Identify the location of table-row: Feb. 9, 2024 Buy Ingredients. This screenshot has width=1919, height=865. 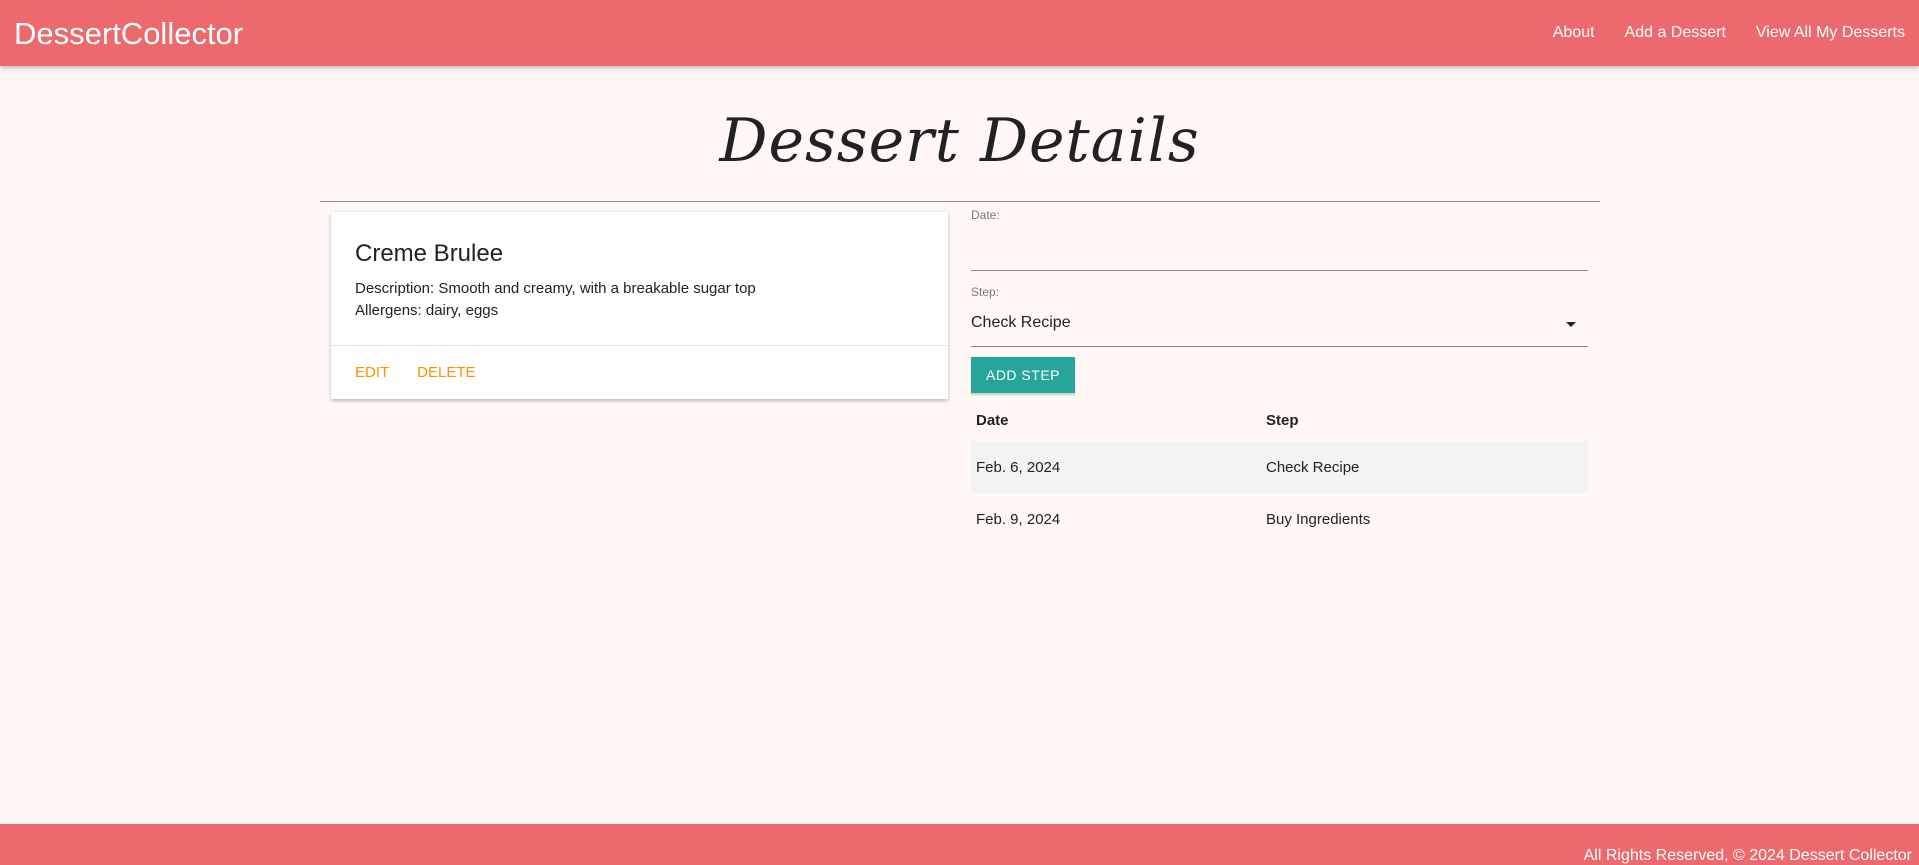
(1279, 519).